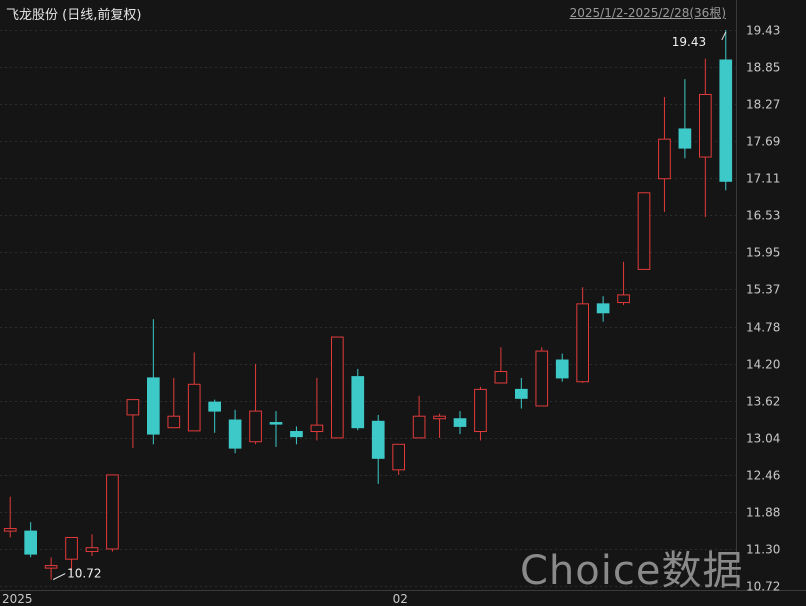 This screenshot has width=806, height=606. Describe the element at coordinates (763, 142) in the screenshot. I see `y-tick-label: 17.69` at that location.